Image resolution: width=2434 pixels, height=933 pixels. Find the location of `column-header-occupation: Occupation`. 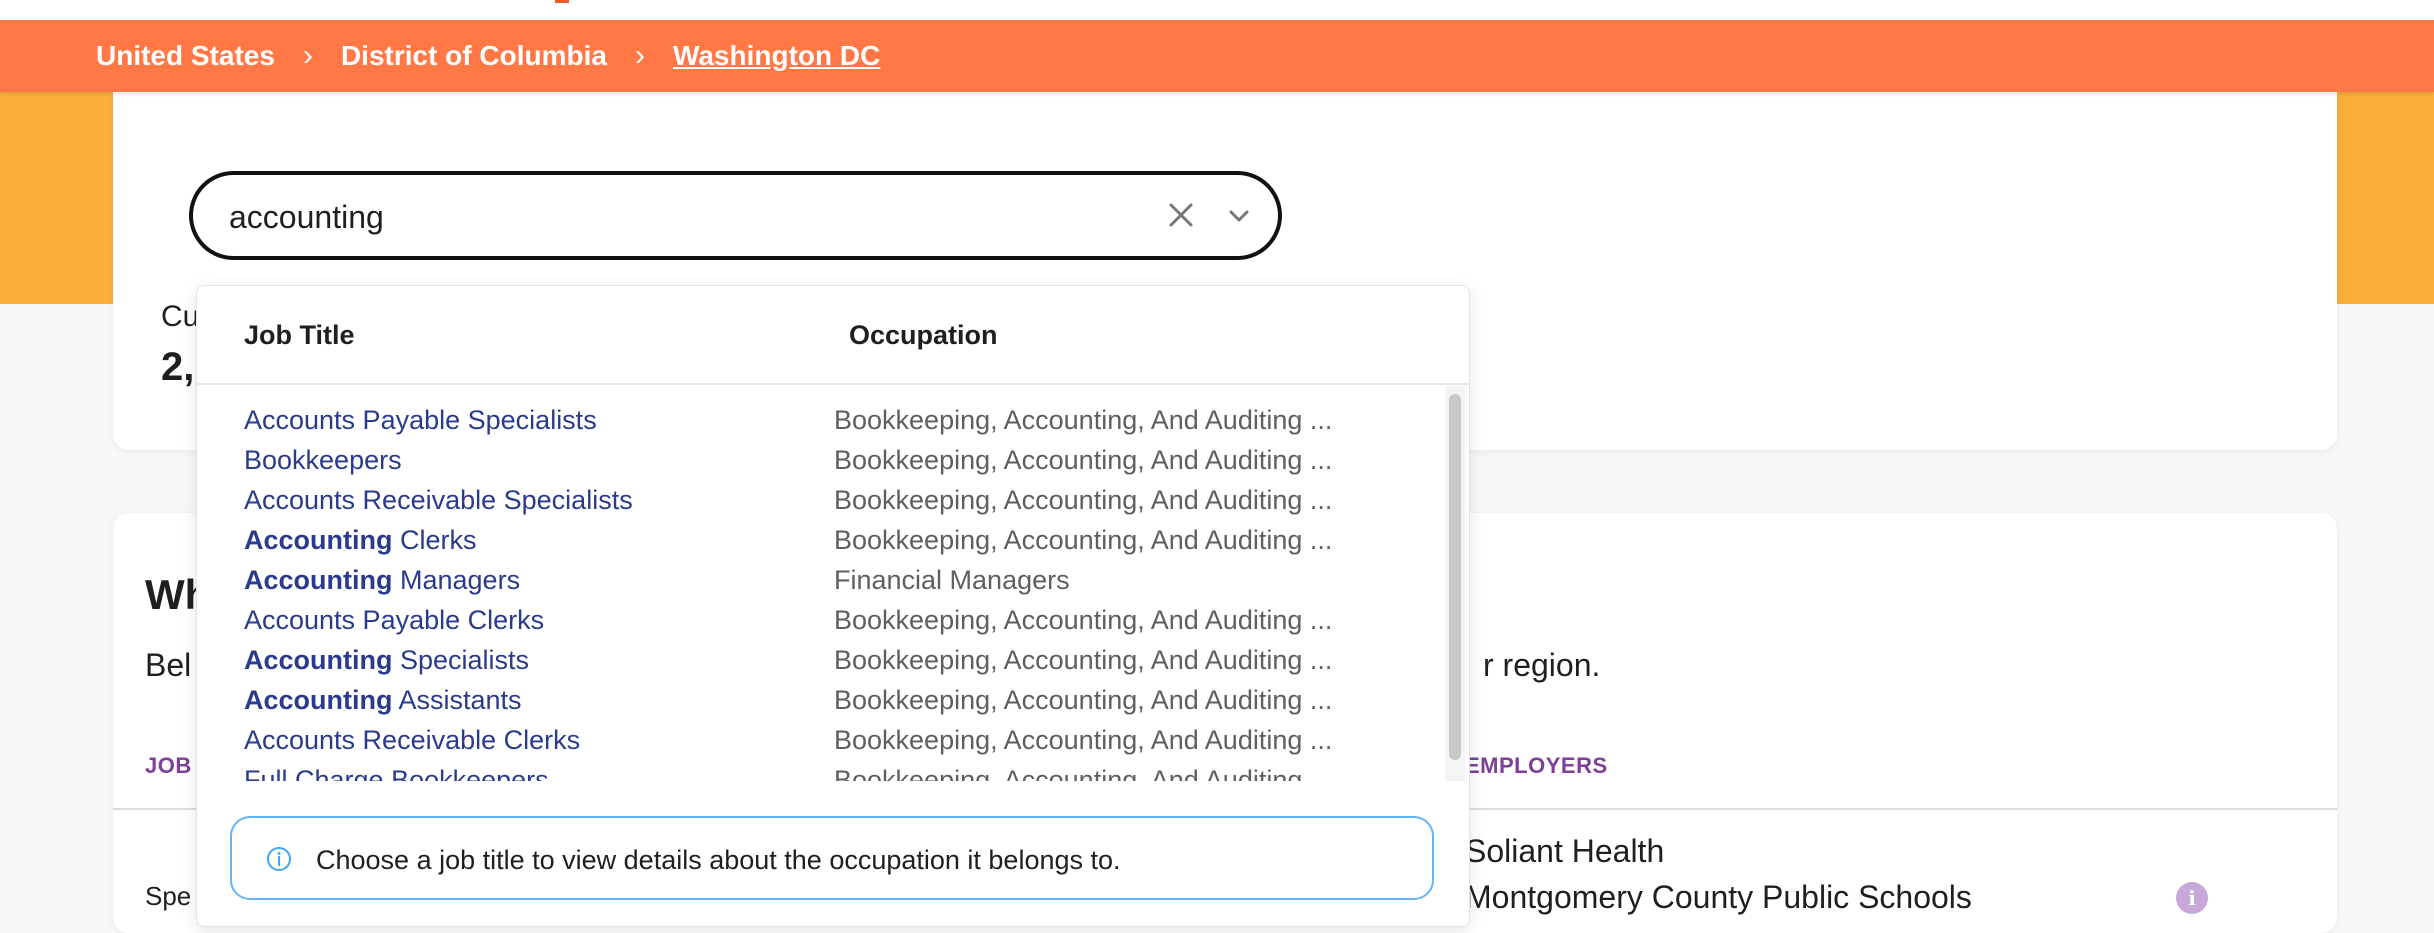

column-header-occupation: Occupation is located at coordinates (923, 335).